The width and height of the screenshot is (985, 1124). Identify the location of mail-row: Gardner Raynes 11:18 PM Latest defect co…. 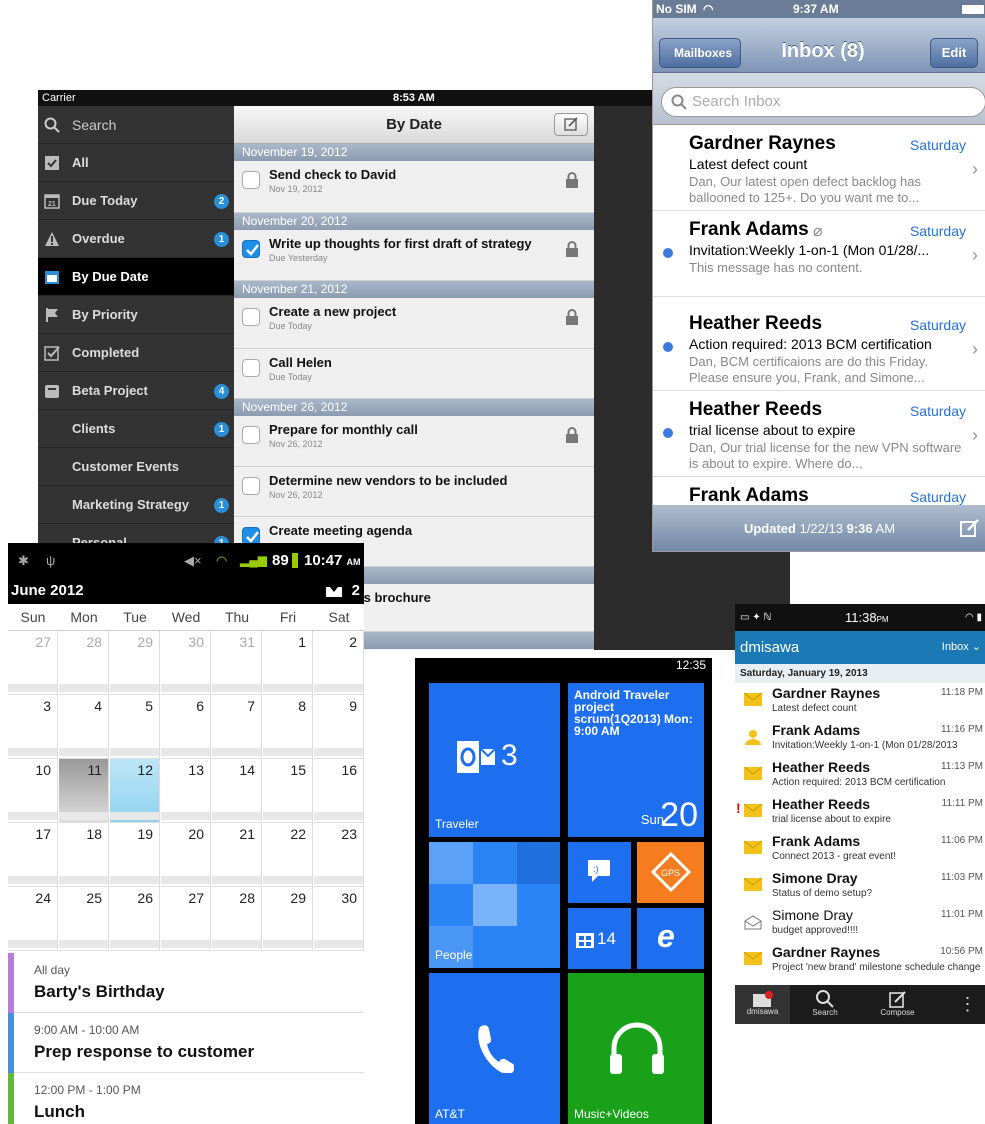
(860, 701).